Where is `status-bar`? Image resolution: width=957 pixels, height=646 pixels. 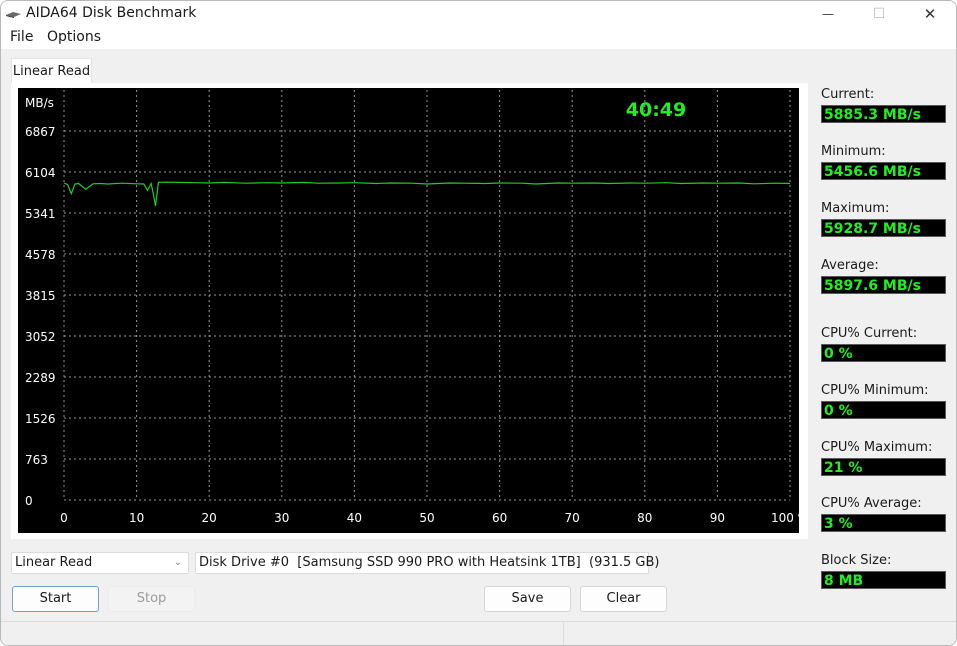 status-bar is located at coordinates (478, 633).